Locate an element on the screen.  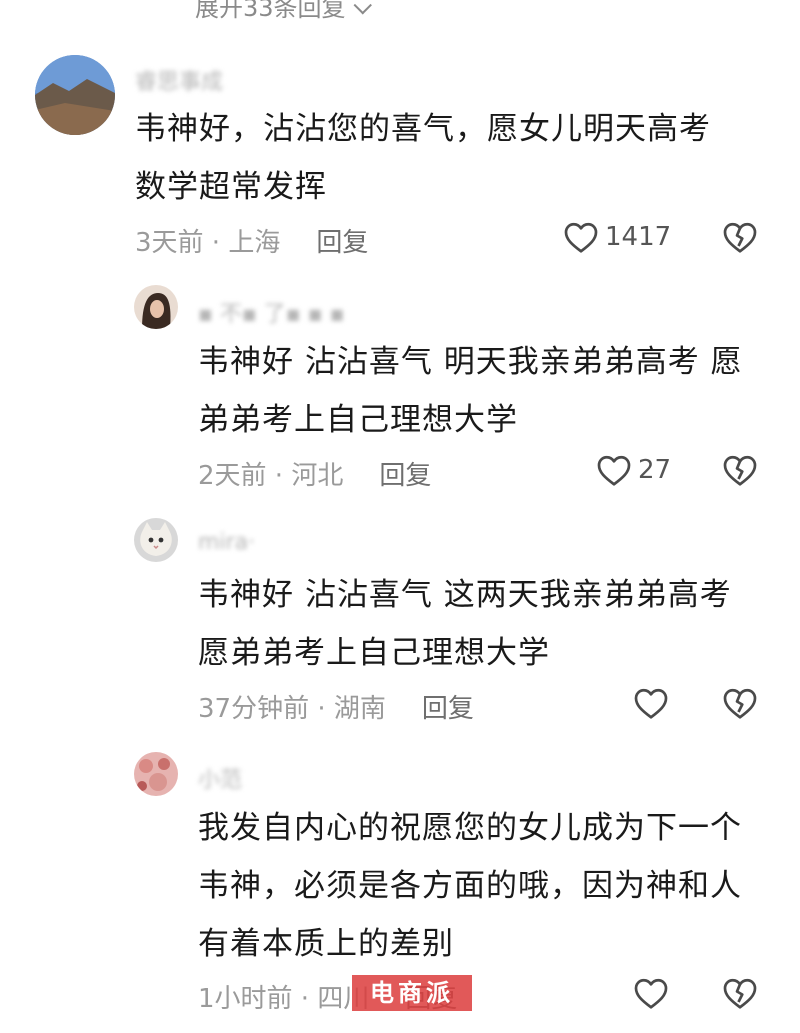
comment-text-line: 愿弟弟考上自己理想大学 is located at coordinates (374, 653).